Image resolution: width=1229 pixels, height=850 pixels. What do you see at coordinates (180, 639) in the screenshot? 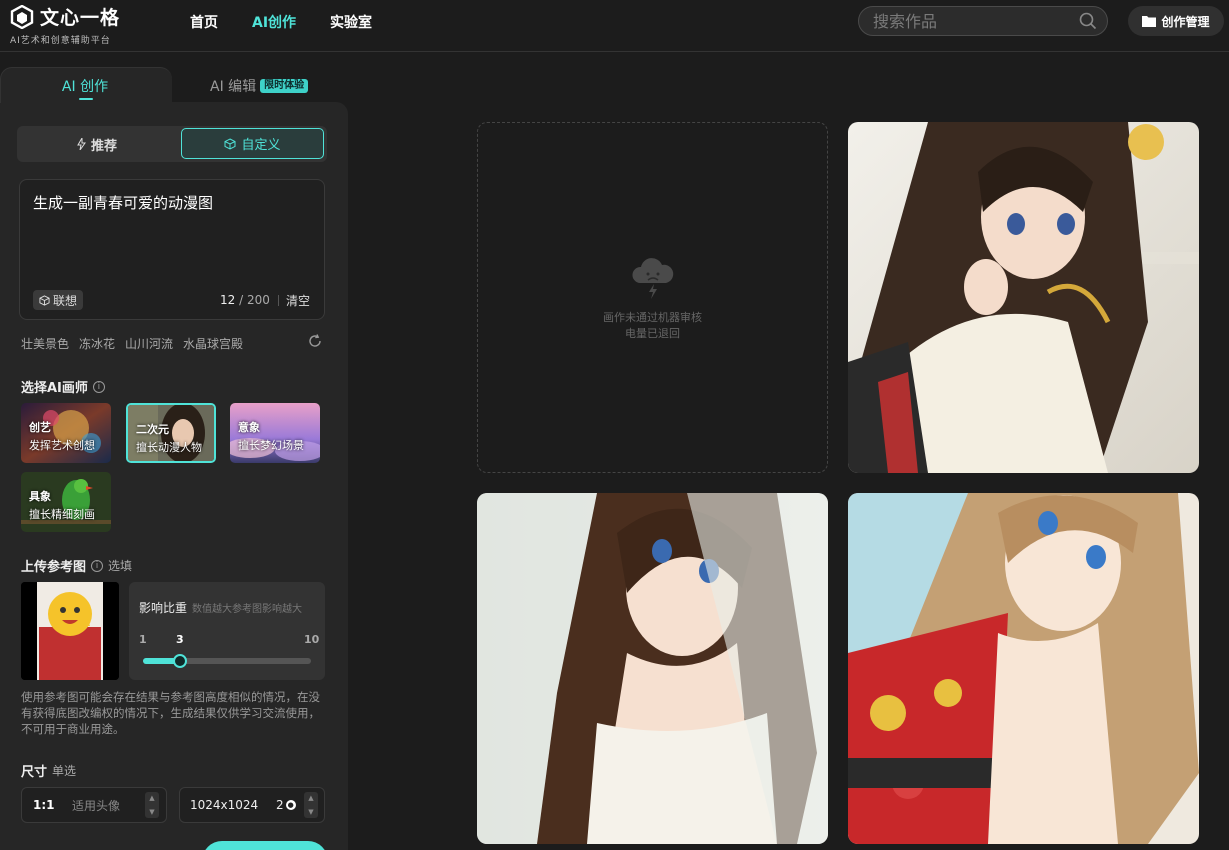
I see `influence-value: 3` at bounding box center [180, 639].